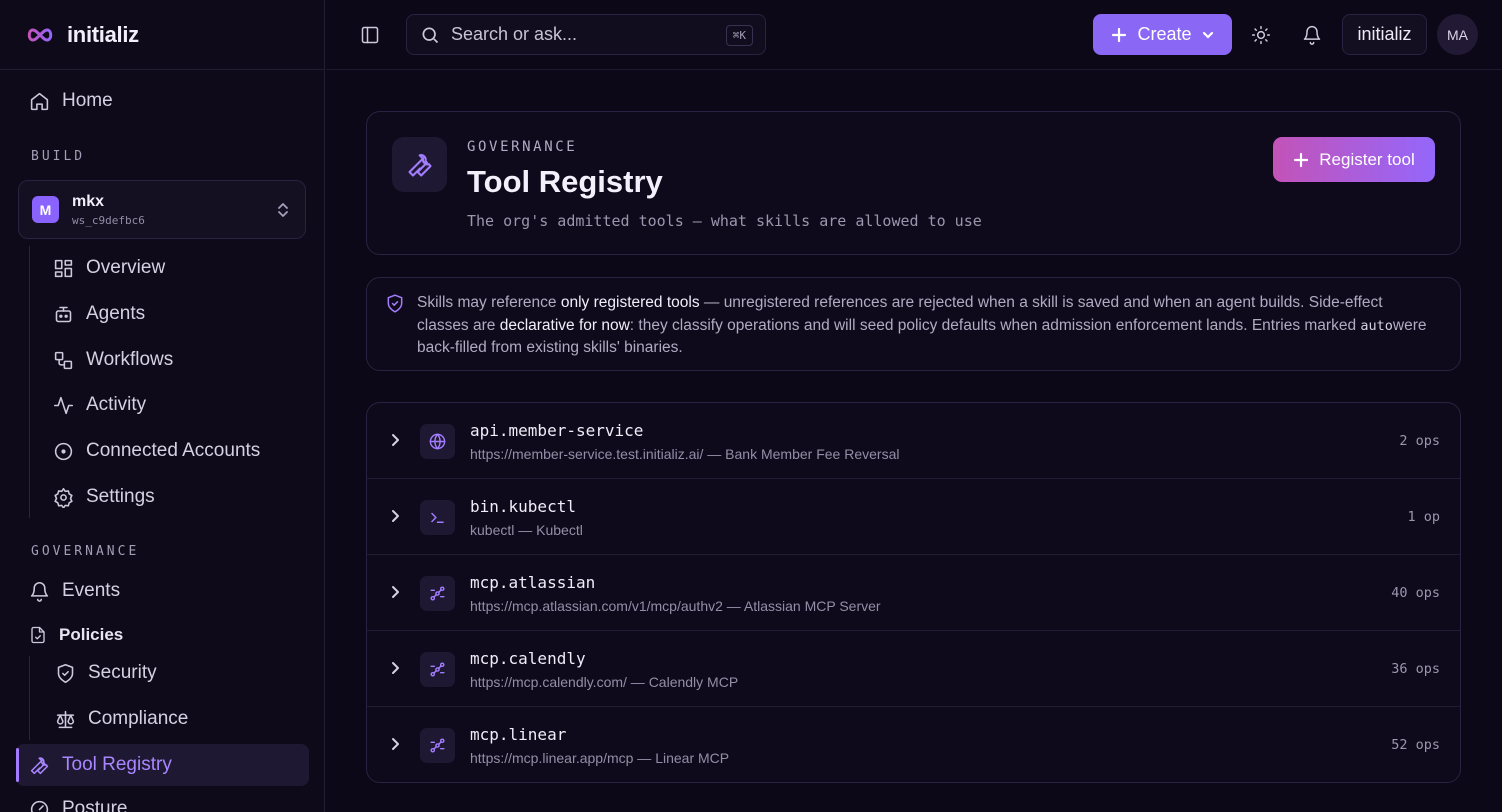  Describe the element at coordinates (565, 181) in the screenshot. I see `page-title: Tool Registry` at that location.